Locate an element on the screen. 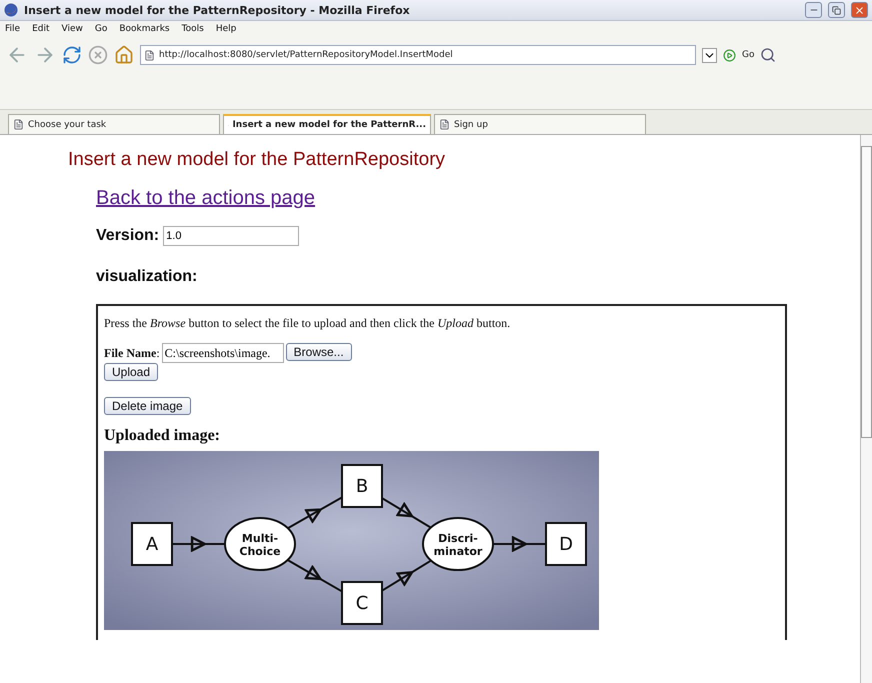 The height and width of the screenshot is (683, 872). address-field: http://localhost:8080/servlet/PatternRepositoryModel.InsertModel is located at coordinates (418, 55).